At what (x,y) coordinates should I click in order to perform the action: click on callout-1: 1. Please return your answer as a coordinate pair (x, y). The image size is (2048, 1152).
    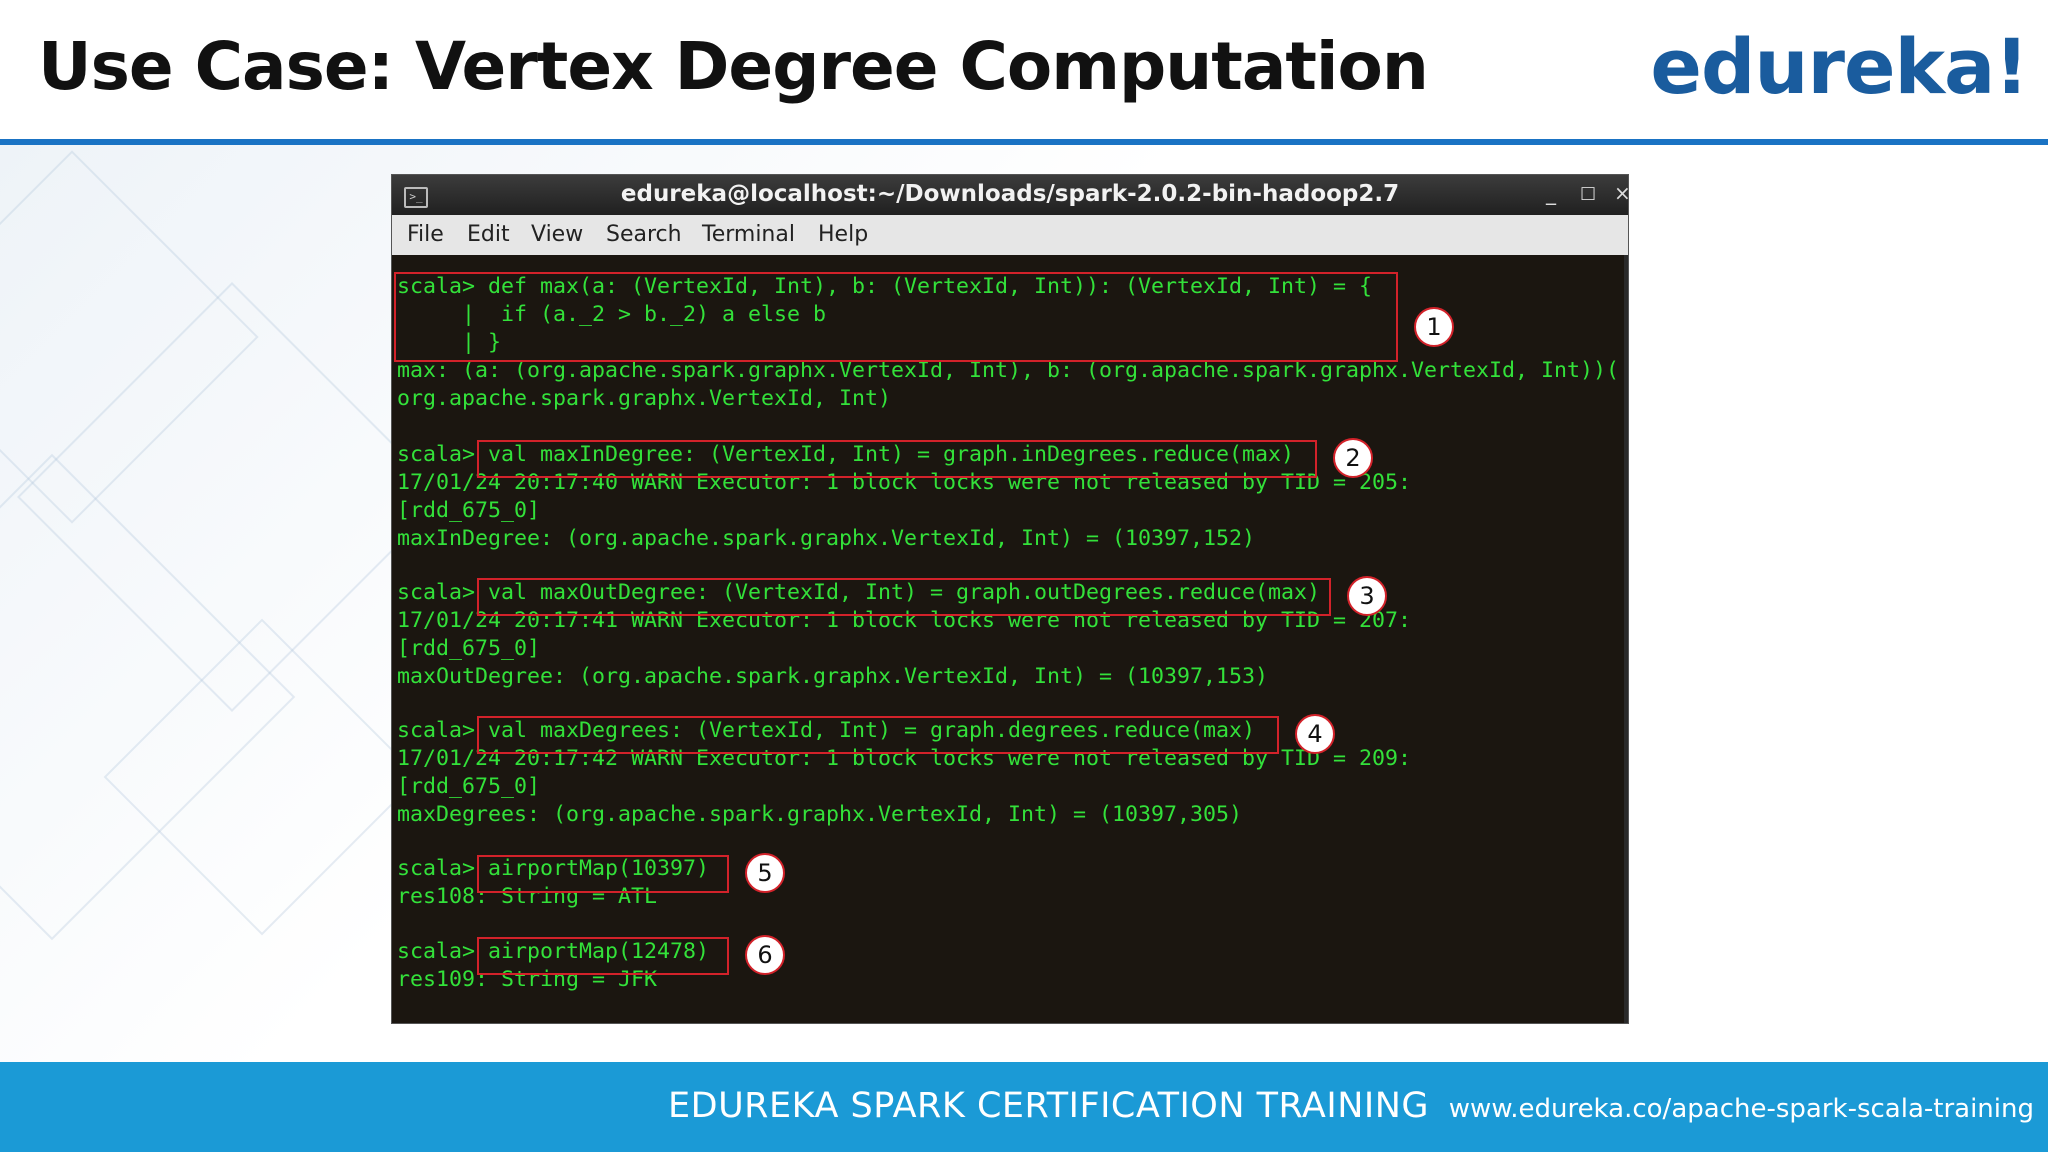
    Looking at the image, I should click on (1434, 327).